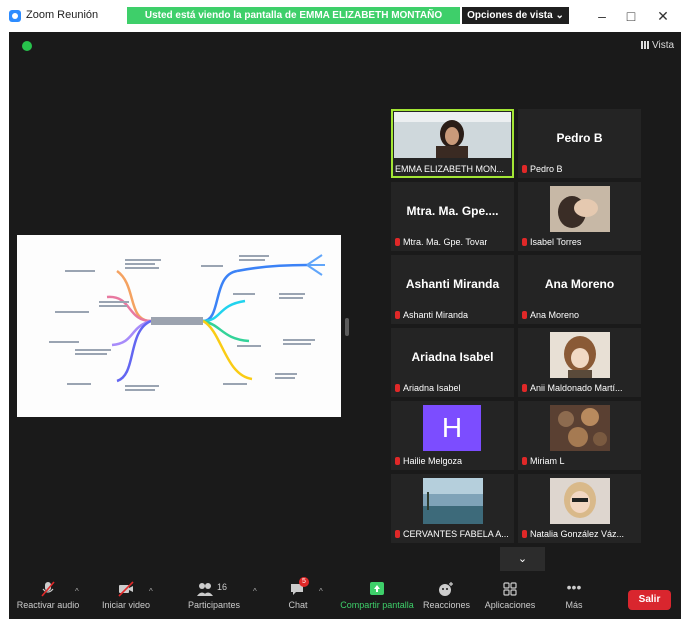 Image resolution: width=685 pixels, height=619 pixels. What do you see at coordinates (187, 322) in the screenshot?
I see `mind-map-diagram` at bounding box center [187, 322].